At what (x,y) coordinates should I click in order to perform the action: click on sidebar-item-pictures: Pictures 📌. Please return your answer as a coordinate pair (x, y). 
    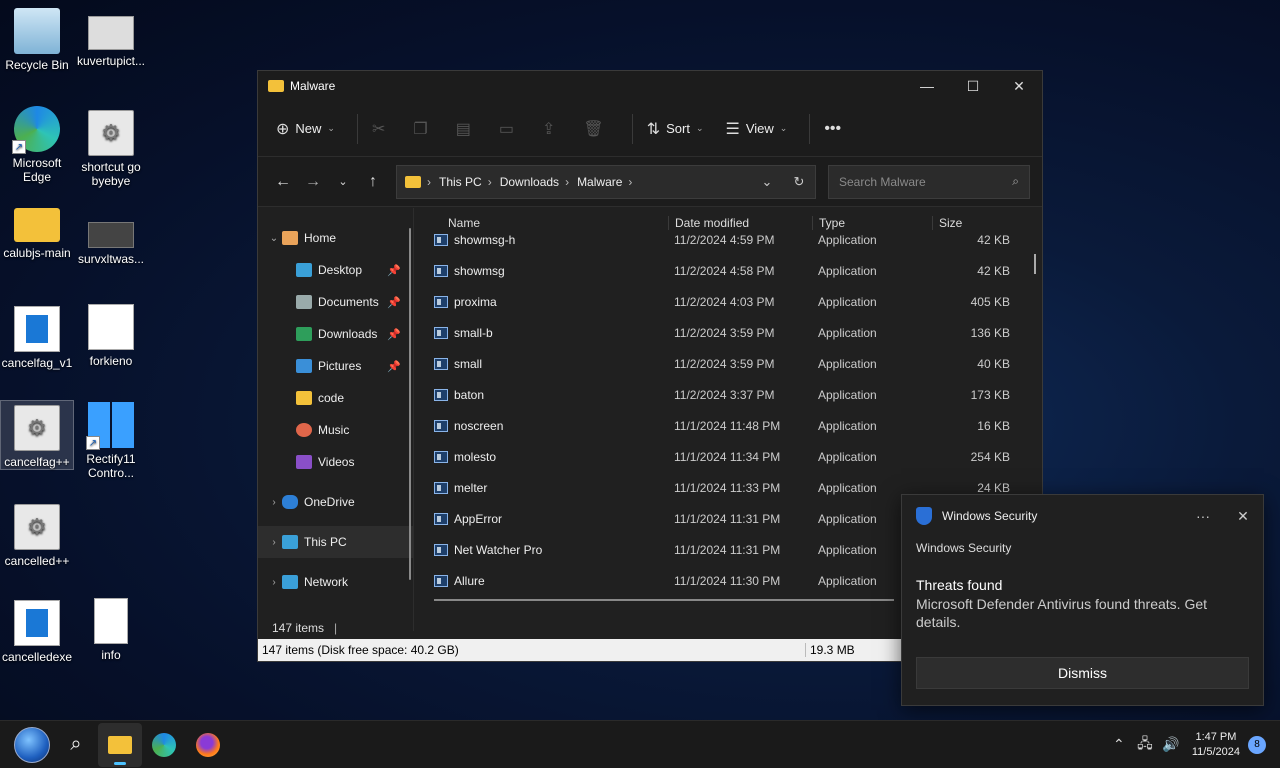
    Looking at the image, I should click on (335, 366).